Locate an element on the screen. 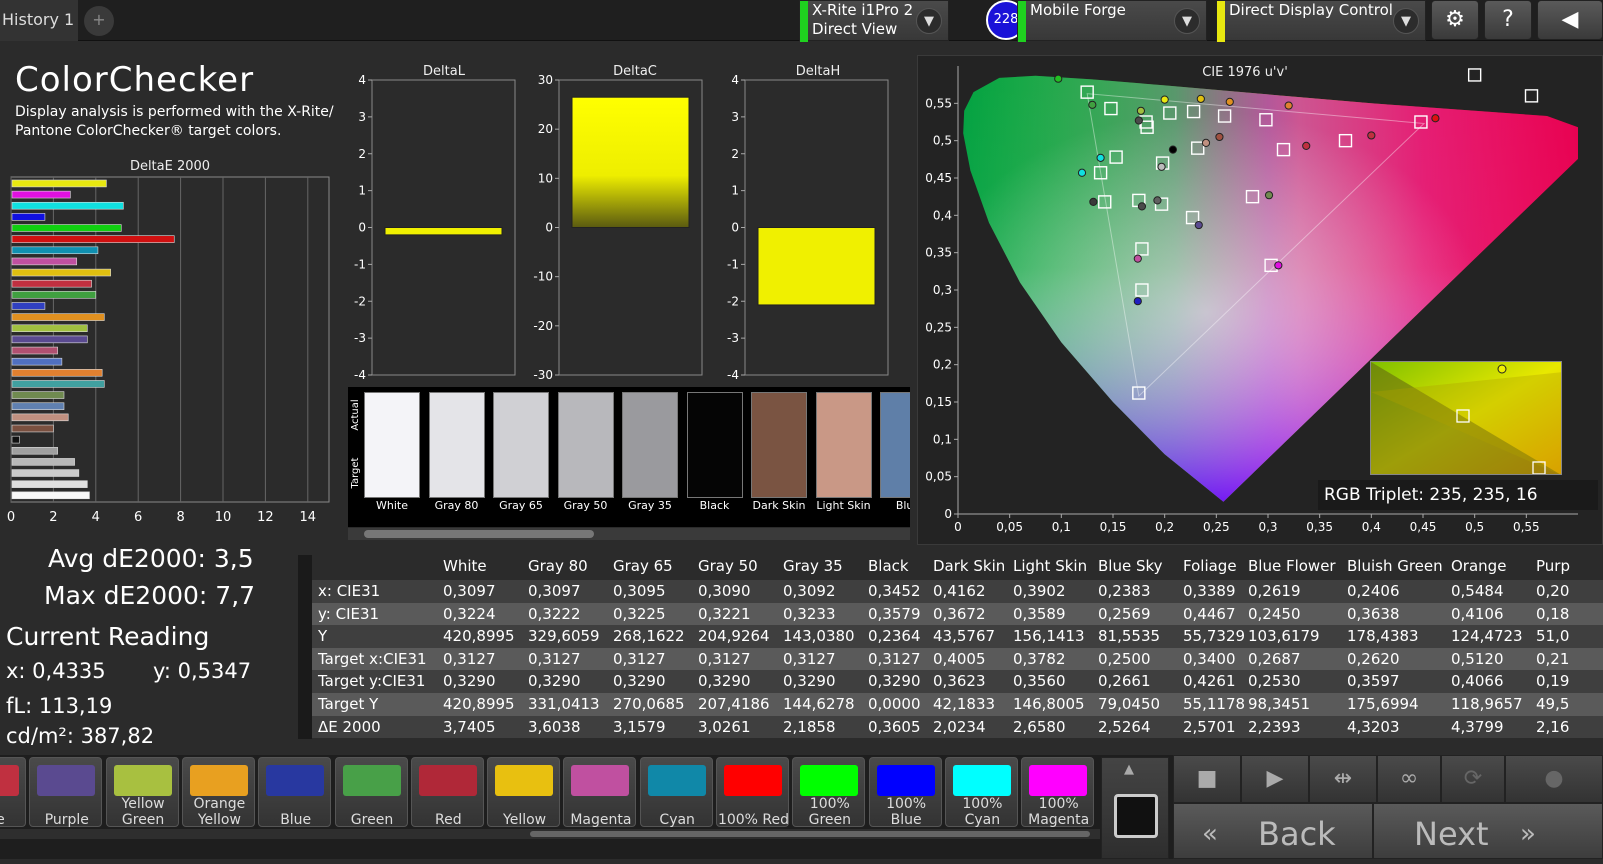 Image resolution: width=1603 pixels, height=864 pixels. next-button: Next » is located at coordinates (1488, 831).